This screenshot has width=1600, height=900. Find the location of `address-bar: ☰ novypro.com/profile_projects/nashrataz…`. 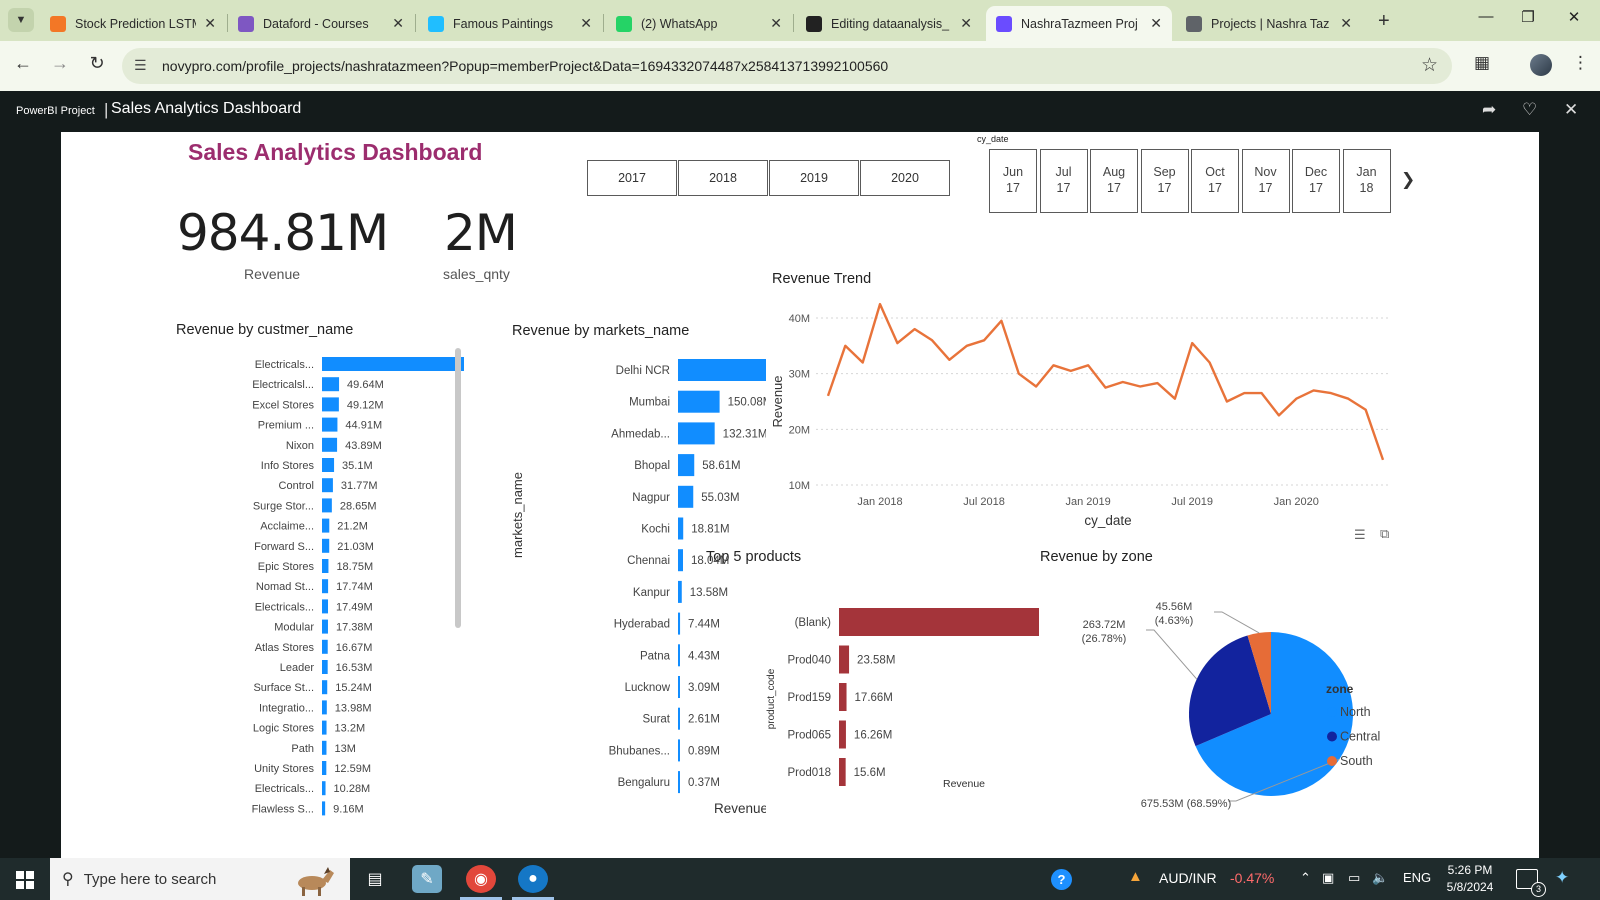

address-bar: ☰ novypro.com/profile_projects/nashrataz… is located at coordinates (787, 66).